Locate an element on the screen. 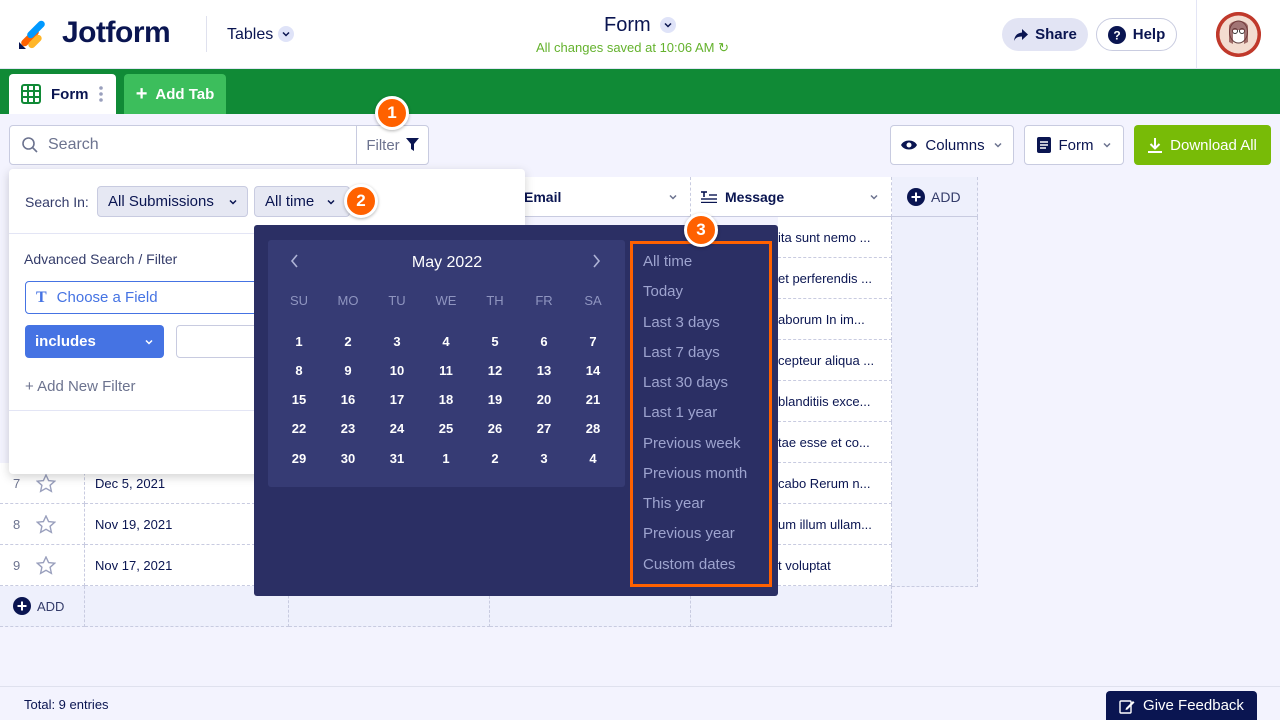 This screenshot has width=1280, height=720. calendar-day: 17 is located at coordinates (397, 399).